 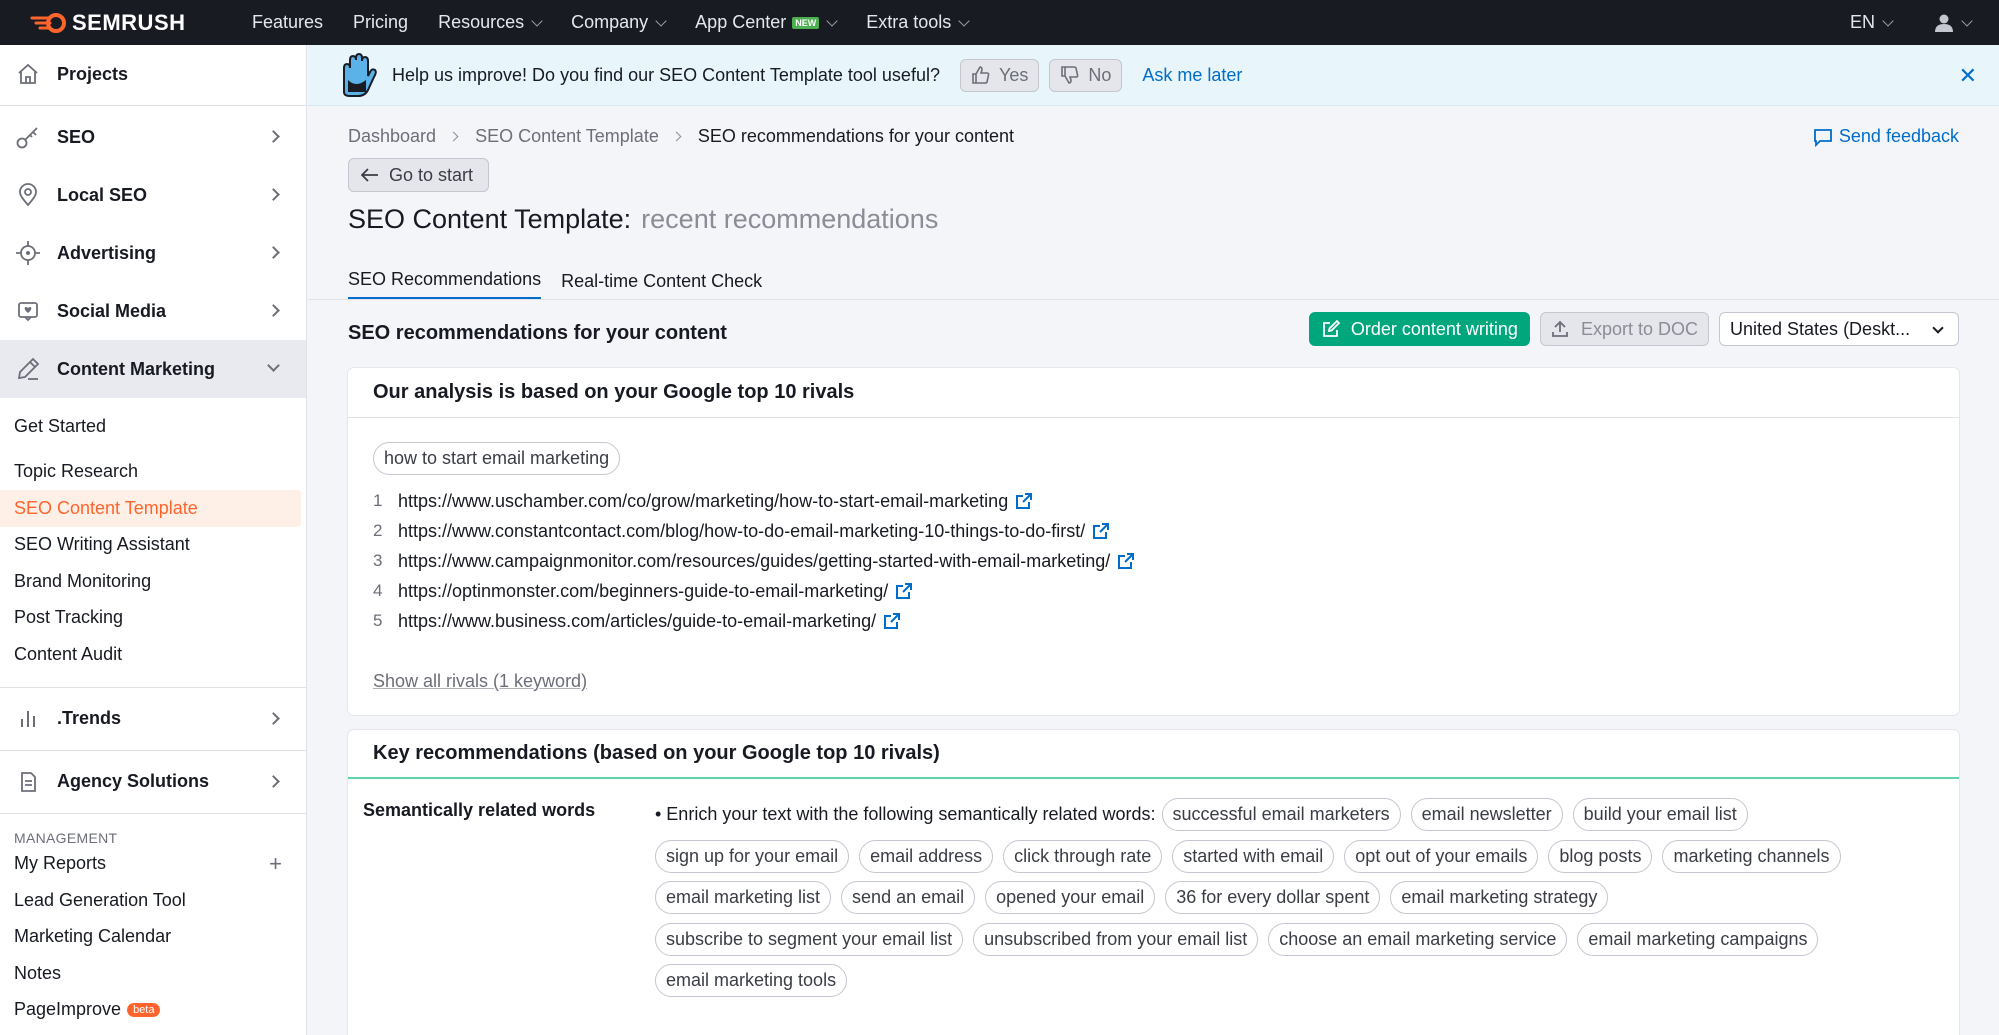 What do you see at coordinates (1083, 856) in the screenshot?
I see `word-chip: click through rate` at bounding box center [1083, 856].